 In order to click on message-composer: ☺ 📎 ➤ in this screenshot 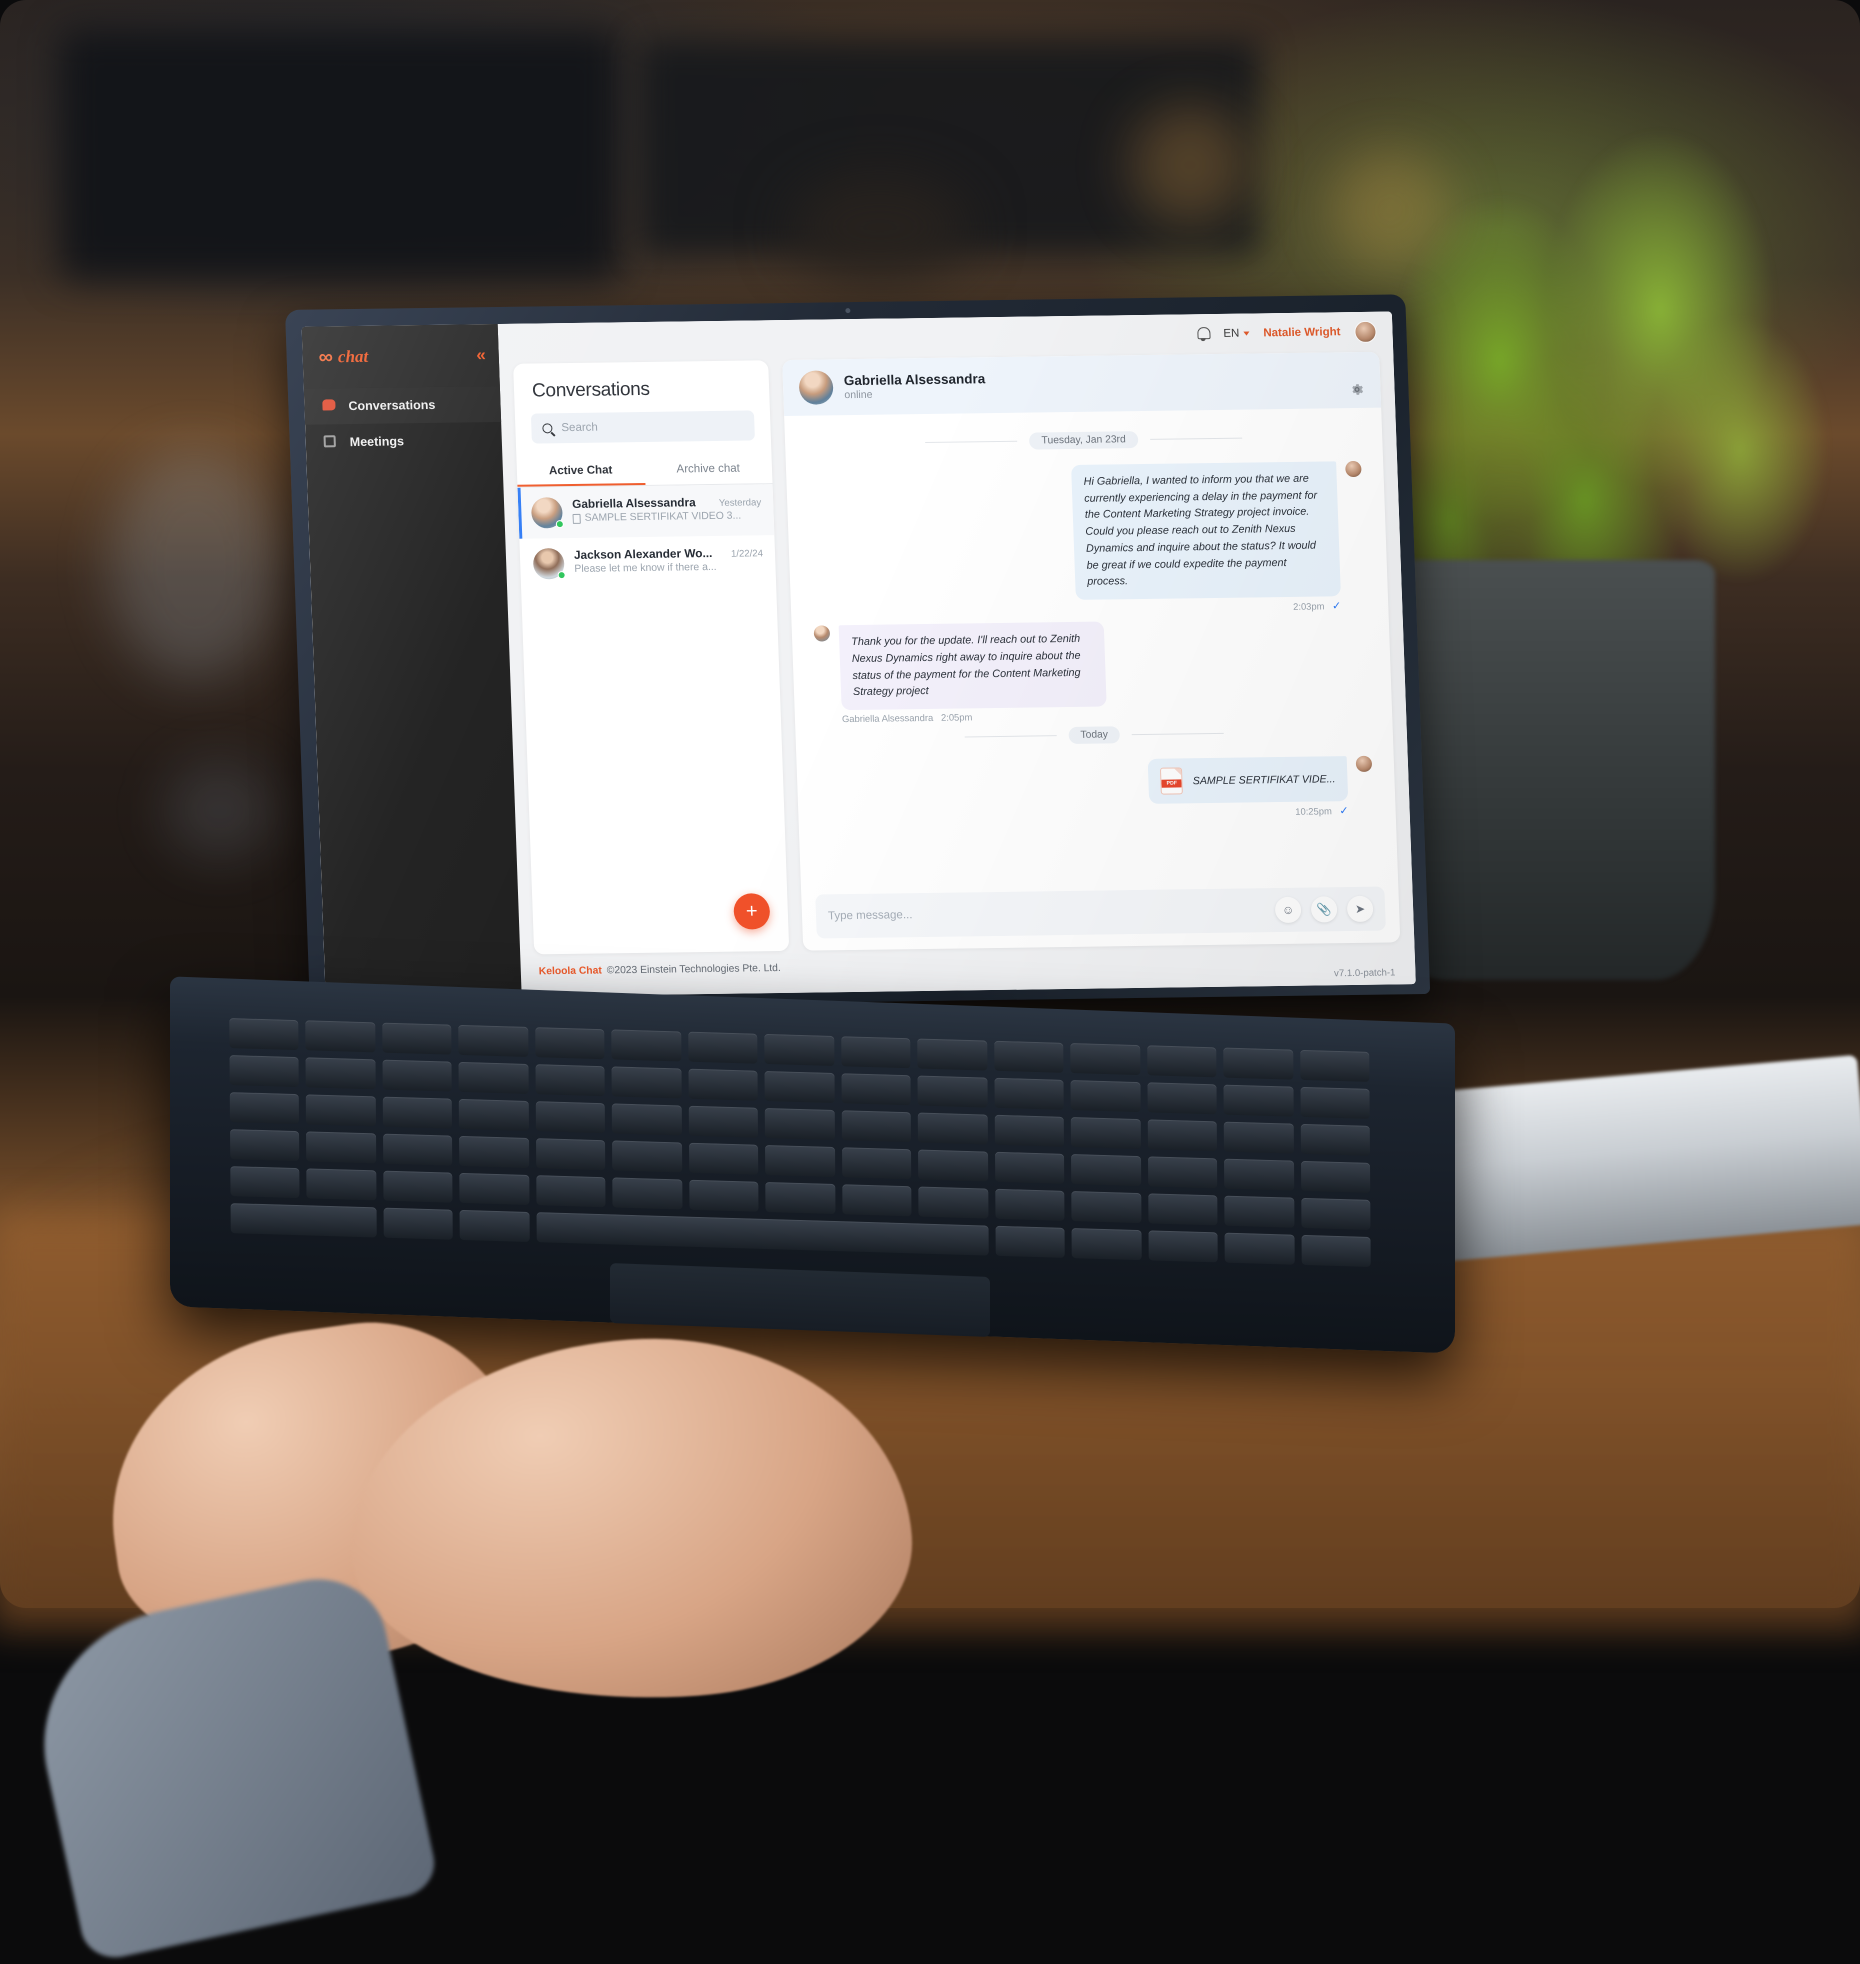, I will do `click(1100, 913)`.